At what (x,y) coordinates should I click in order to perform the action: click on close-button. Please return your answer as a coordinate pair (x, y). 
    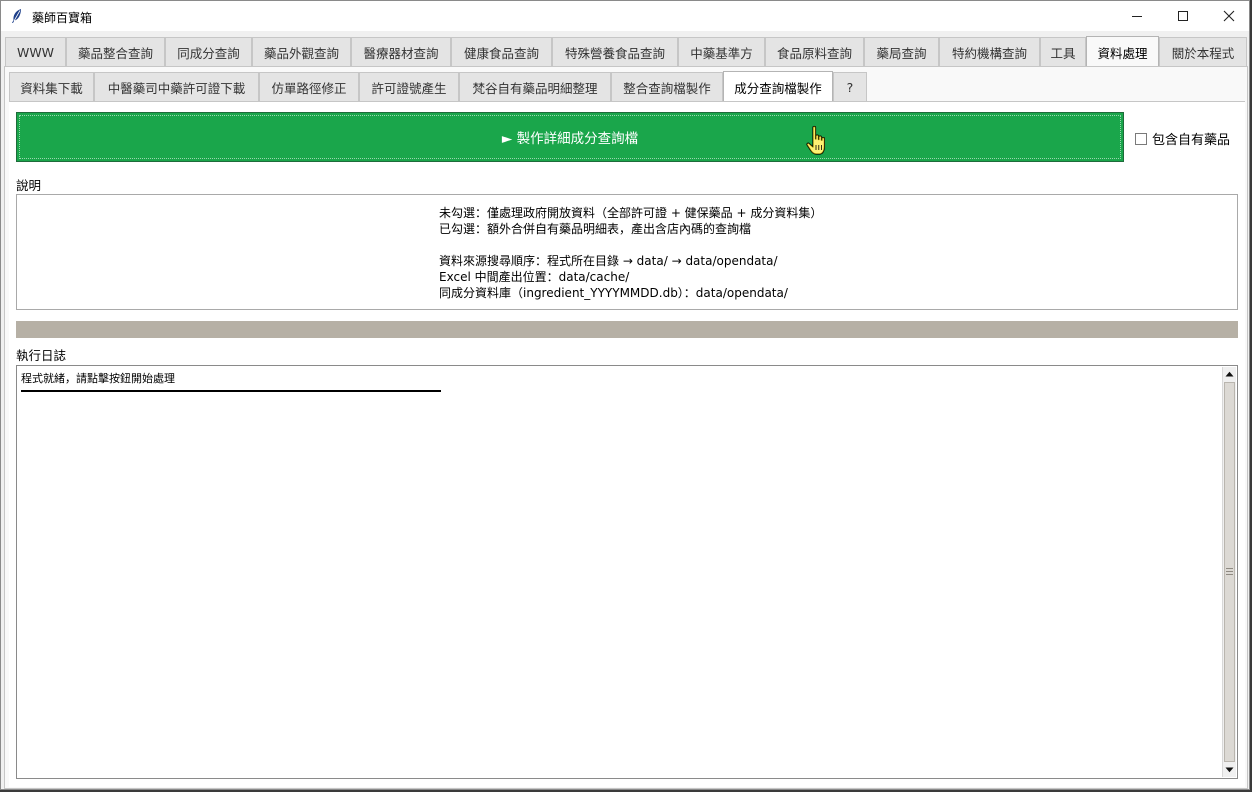
    Looking at the image, I should click on (1229, 16).